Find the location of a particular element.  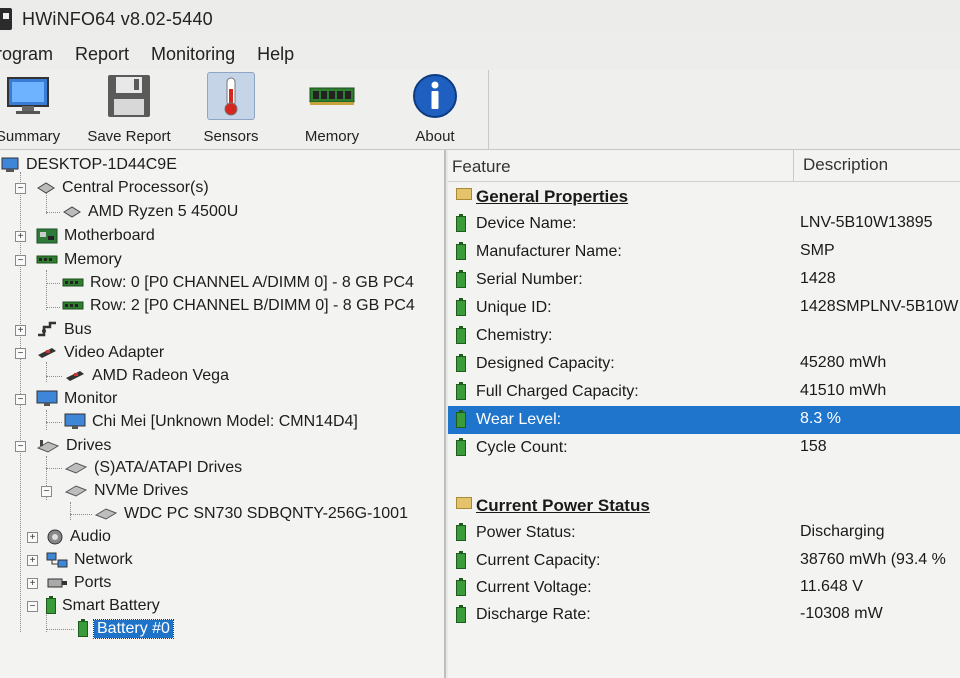

memory-button: Memory is located at coordinates (332, 110).